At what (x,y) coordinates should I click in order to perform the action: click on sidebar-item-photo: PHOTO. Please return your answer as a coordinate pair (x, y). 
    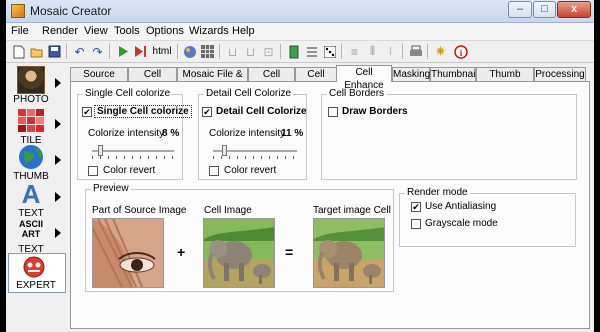
    Looking at the image, I should click on (37, 87).